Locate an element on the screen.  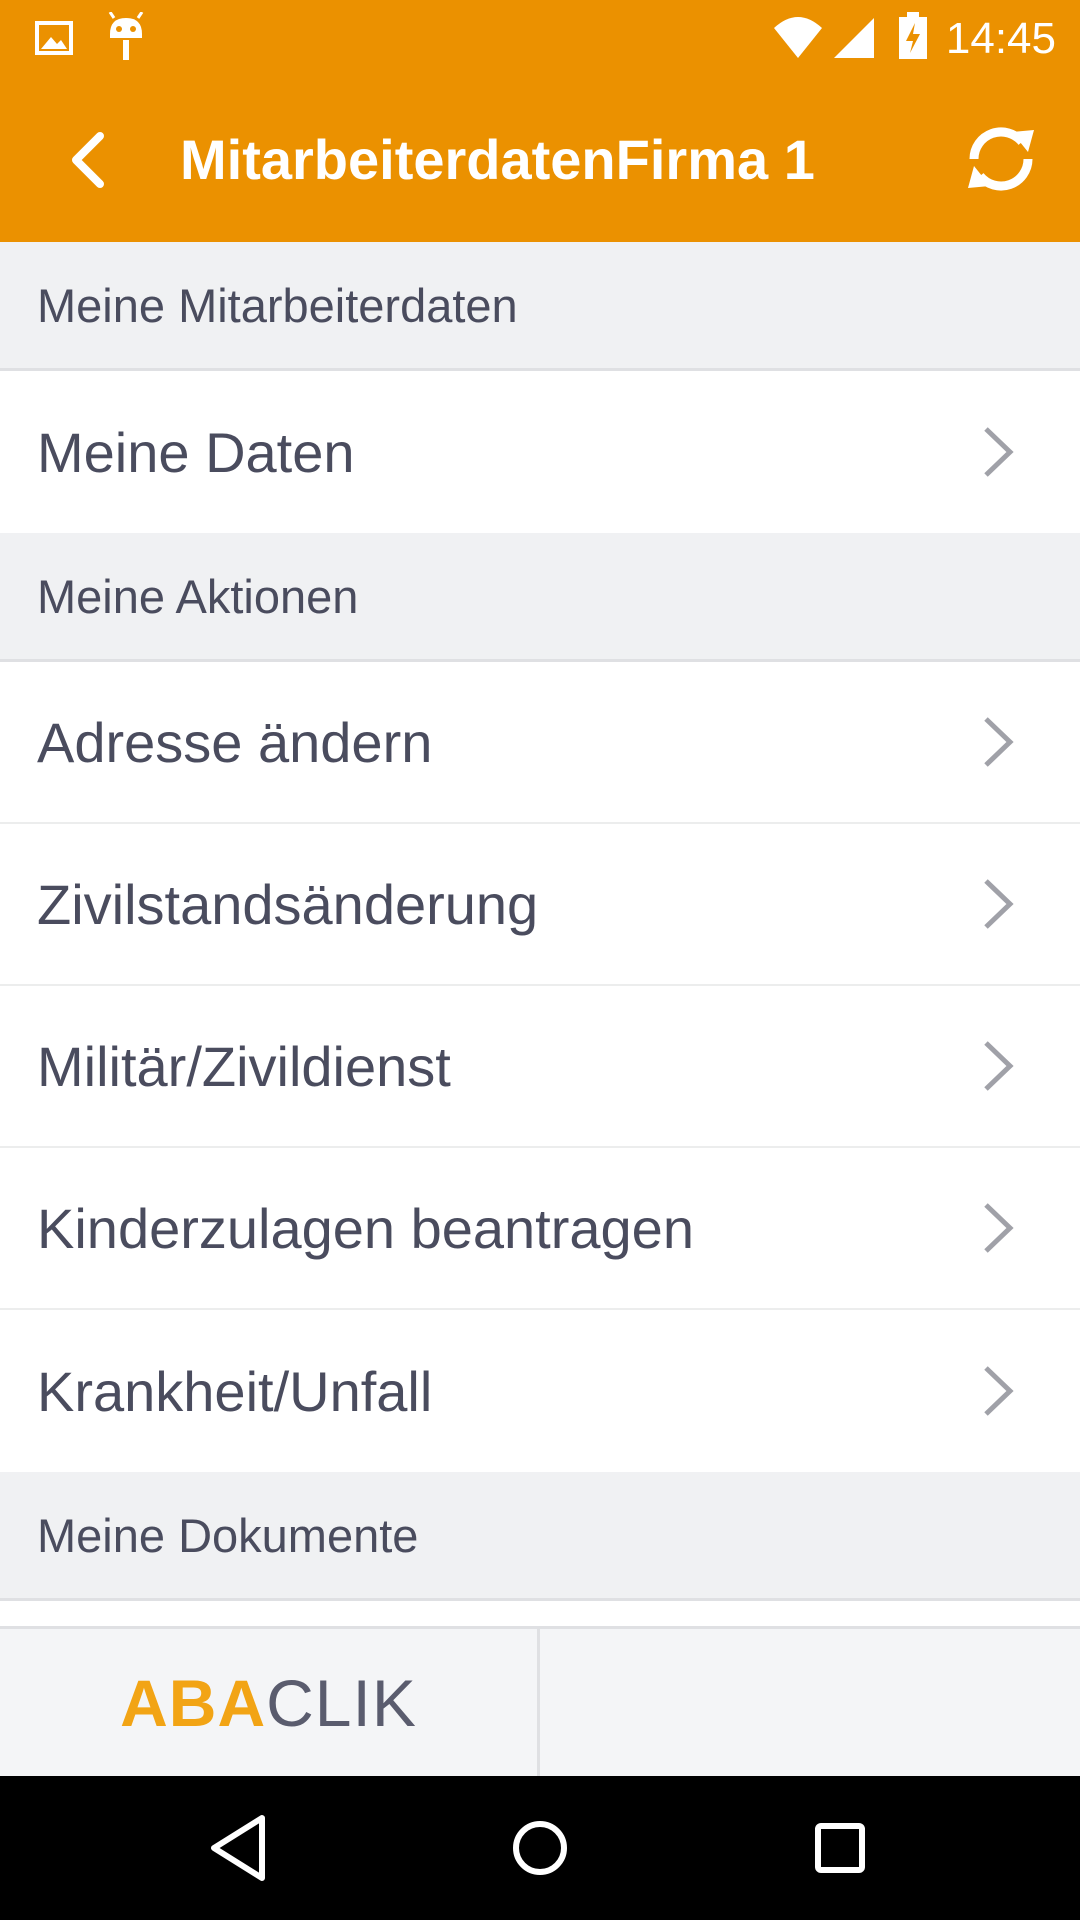
list-item-militaer-zivildienst: Militär/Zivildienst is located at coordinates (540, 1067).